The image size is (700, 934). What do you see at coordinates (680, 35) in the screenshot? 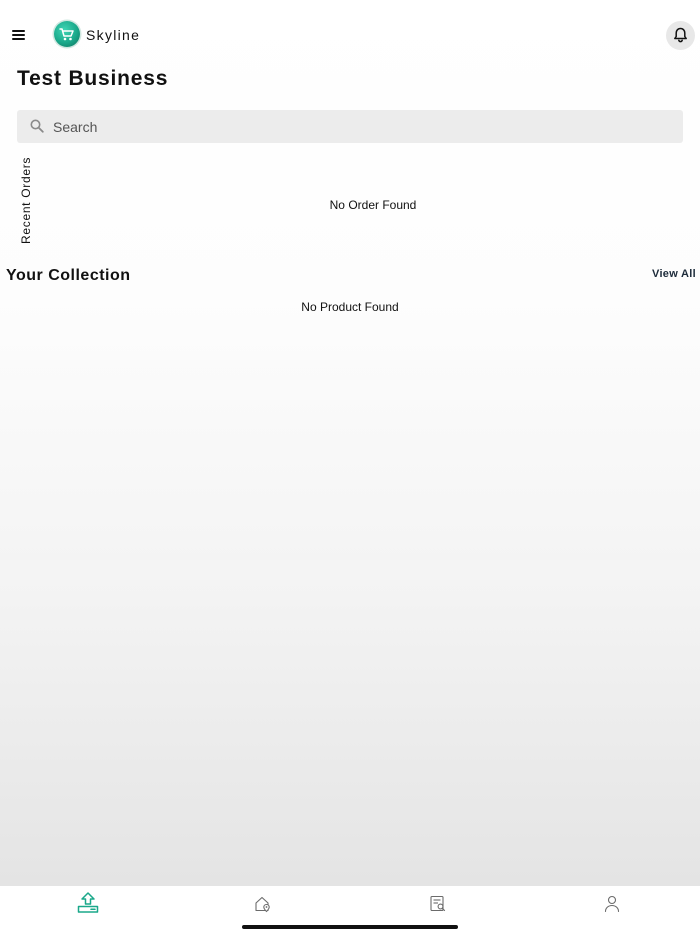
I see `bell-icon` at bounding box center [680, 35].